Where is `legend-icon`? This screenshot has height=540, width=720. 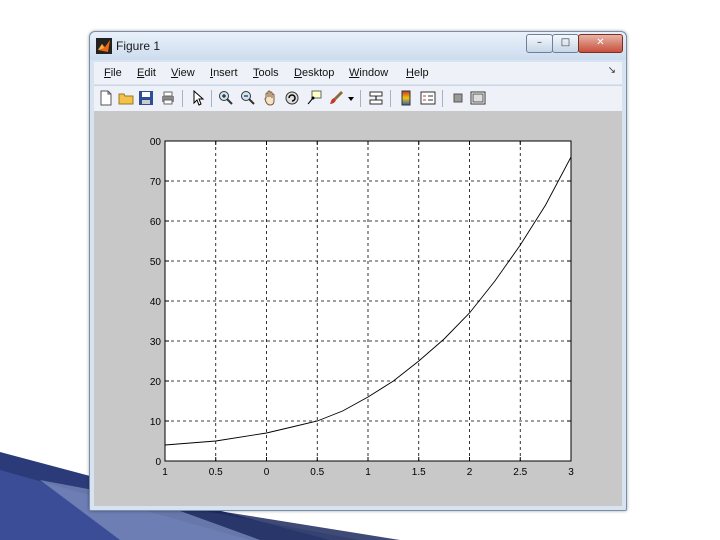 legend-icon is located at coordinates (428, 98).